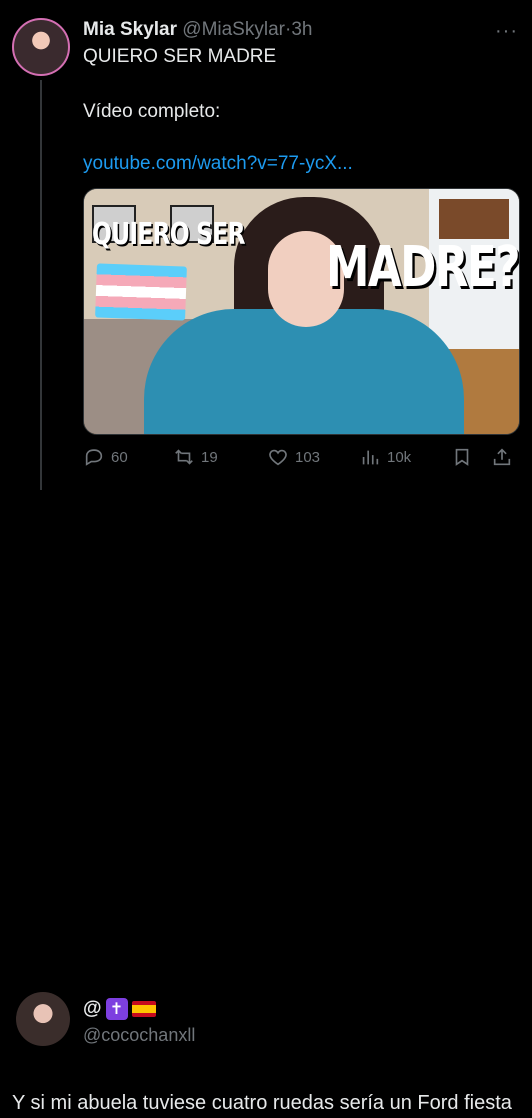 The image size is (532, 1118). Describe the element at coordinates (506, 31) in the screenshot. I see `more-icon: ···` at that location.